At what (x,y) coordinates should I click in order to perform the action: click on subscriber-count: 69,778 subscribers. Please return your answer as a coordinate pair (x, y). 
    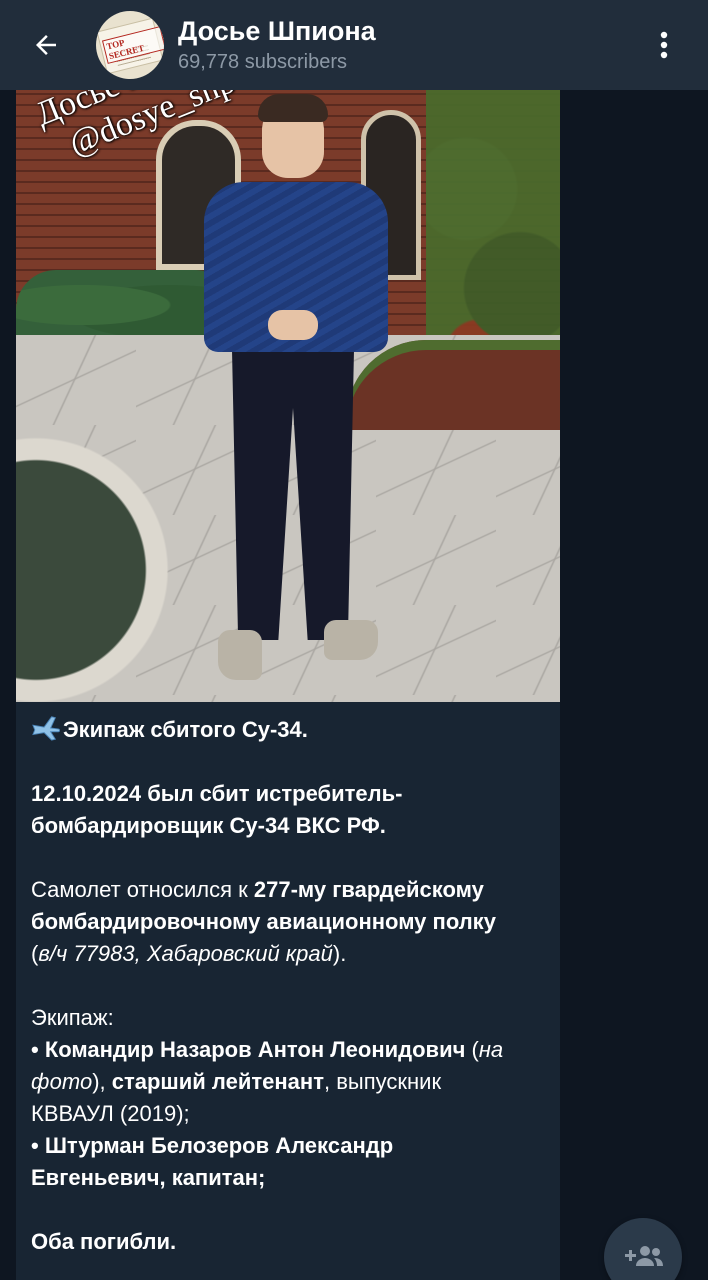
    Looking at the image, I should click on (262, 62).